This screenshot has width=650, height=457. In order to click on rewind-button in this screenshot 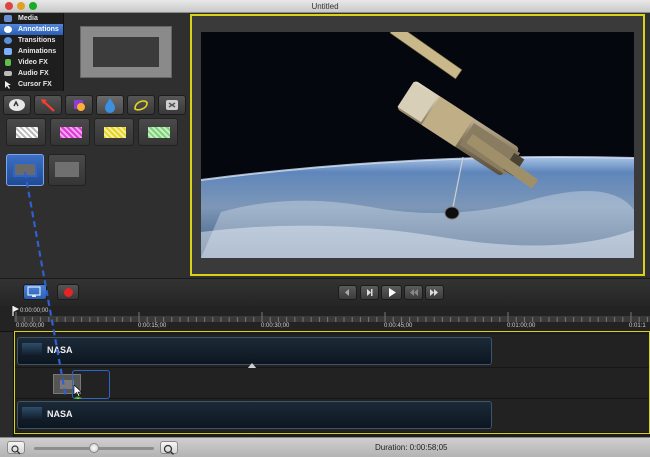, I will do `click(413, 292)`.